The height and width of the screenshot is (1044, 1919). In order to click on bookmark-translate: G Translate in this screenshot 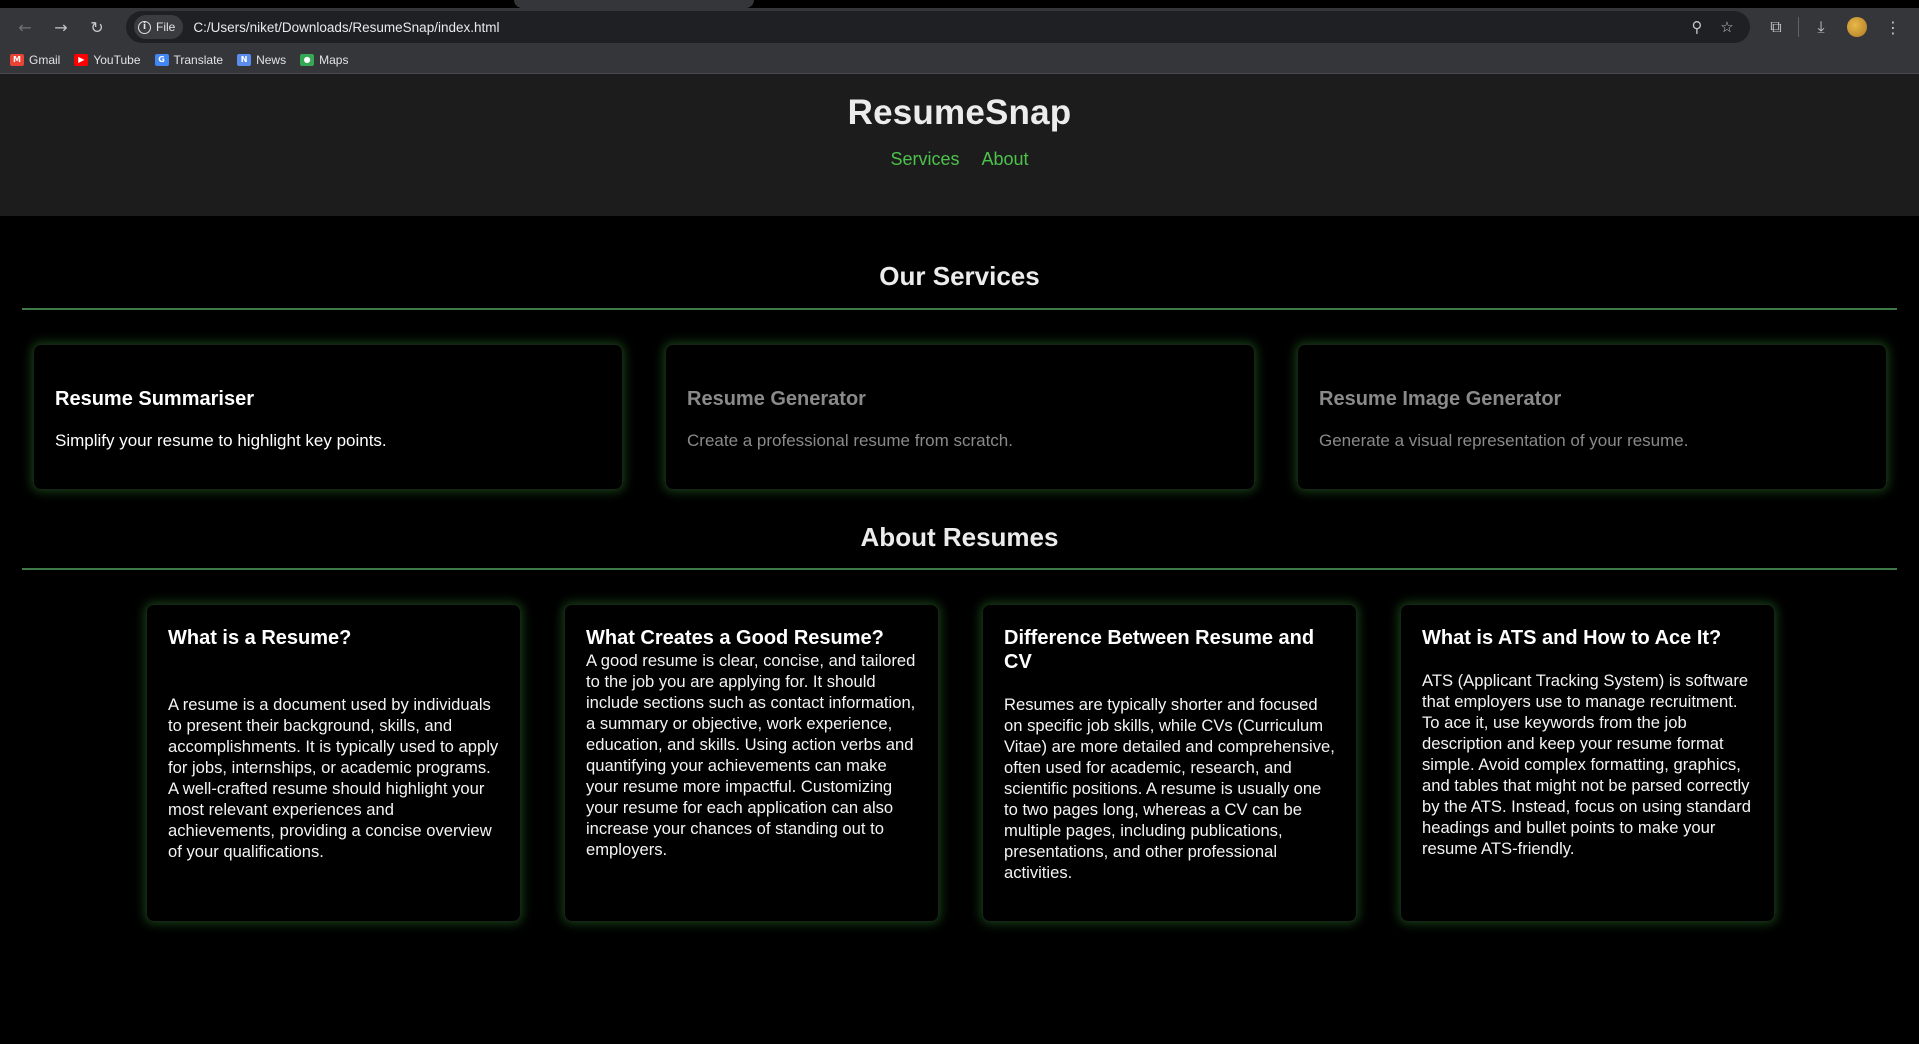, I will do `click(189, 59)`.